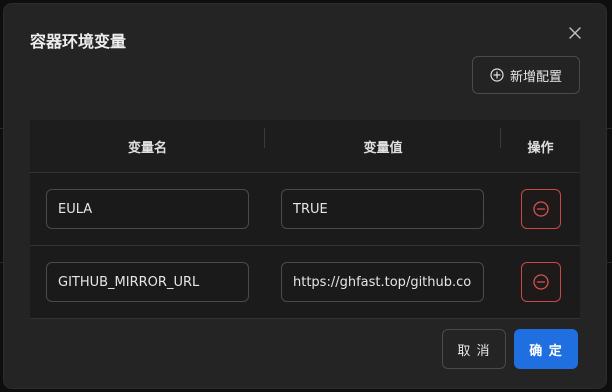 This screenshot has width=612, height=392. I want to click on header-variable-name: 变量名, so click(147, 141).